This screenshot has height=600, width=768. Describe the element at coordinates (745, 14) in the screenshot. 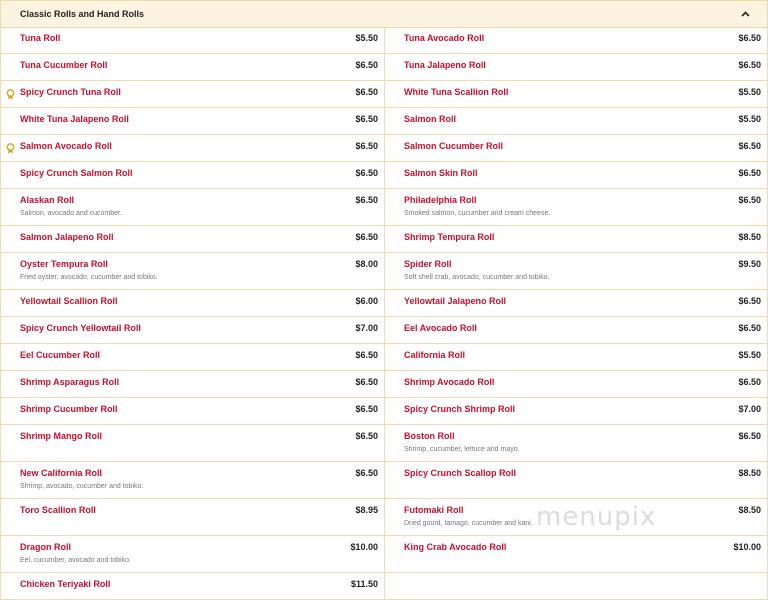

I see `chevron-up-icon` at that location.